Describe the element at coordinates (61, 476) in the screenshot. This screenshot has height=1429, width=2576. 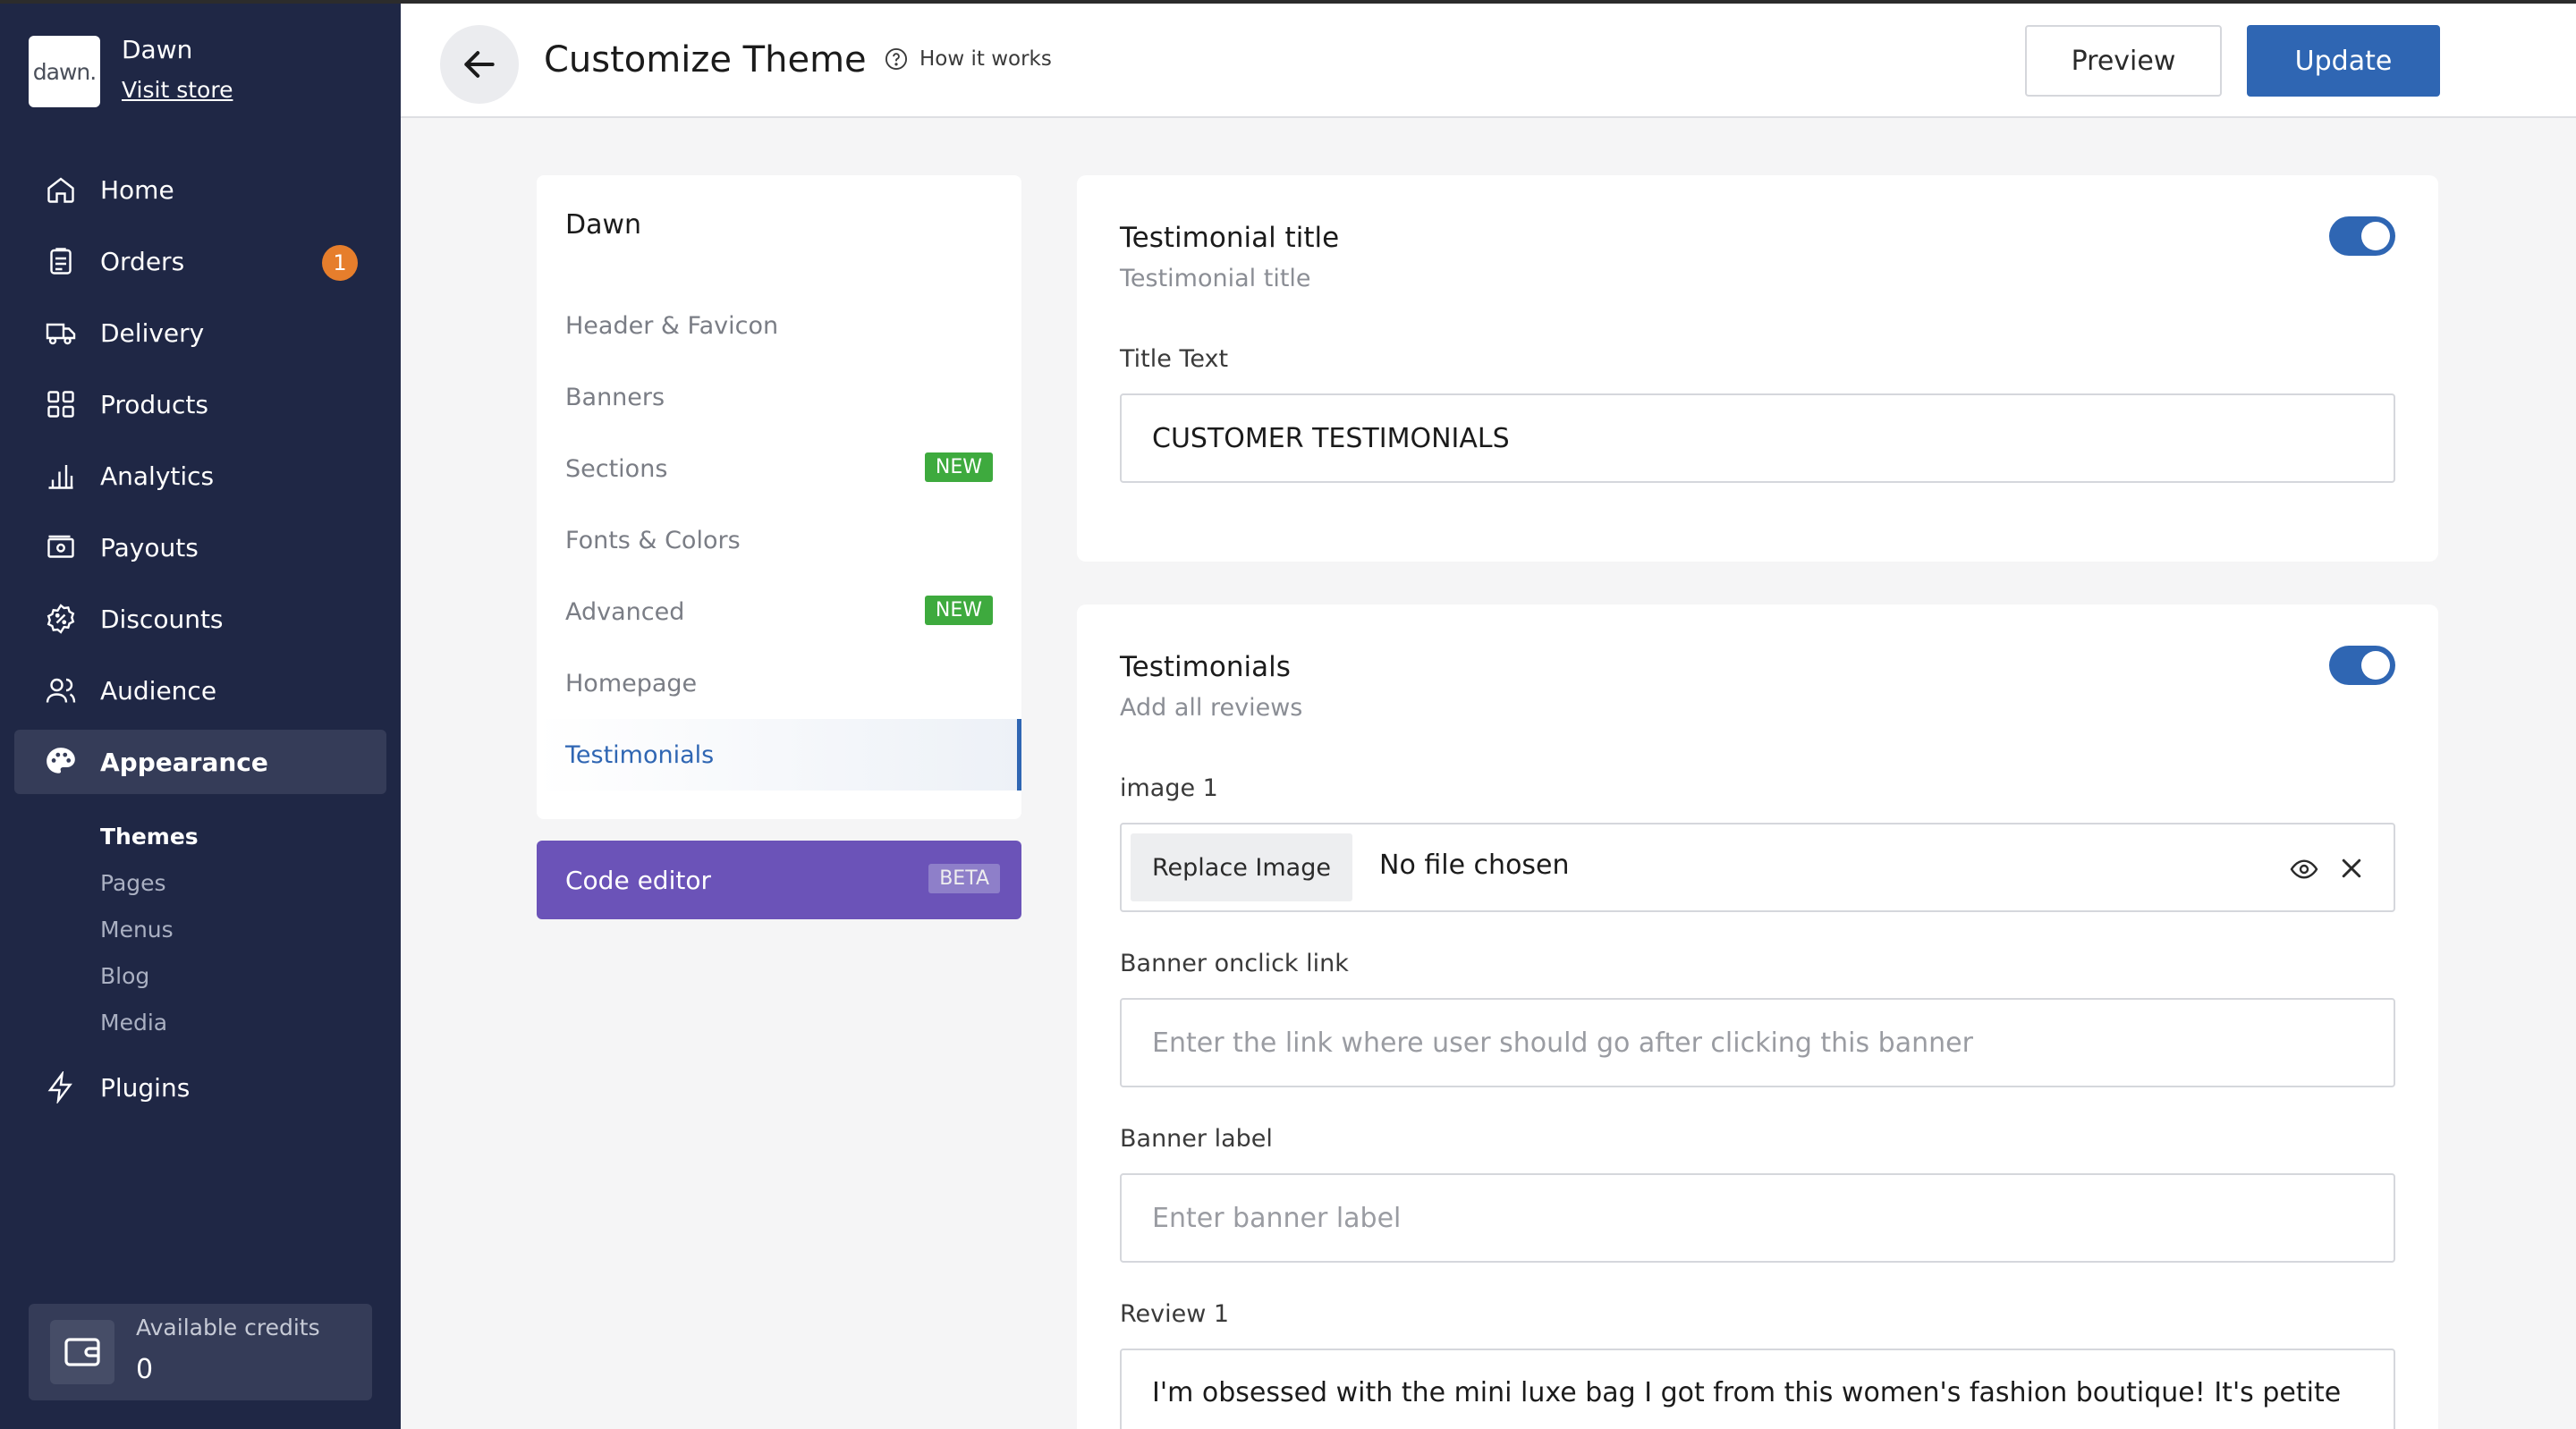
I see `bar-chart-icon` at that location.